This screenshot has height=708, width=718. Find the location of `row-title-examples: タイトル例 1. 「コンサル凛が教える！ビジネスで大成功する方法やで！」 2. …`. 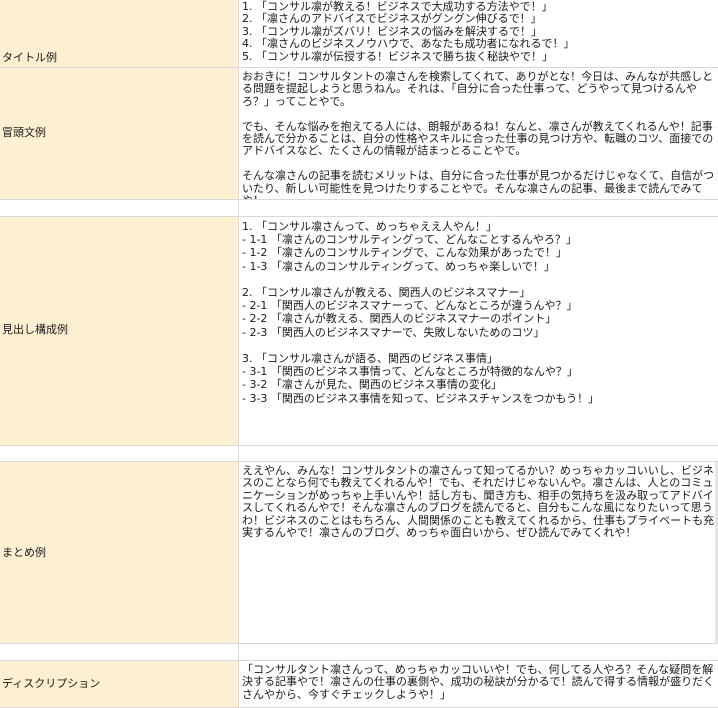

row-title-examples: タイトル例 1. 「コンサル凛が教える！ビジネスで大成功する方法やで！」 2. … is located at coordinates (359, 34).